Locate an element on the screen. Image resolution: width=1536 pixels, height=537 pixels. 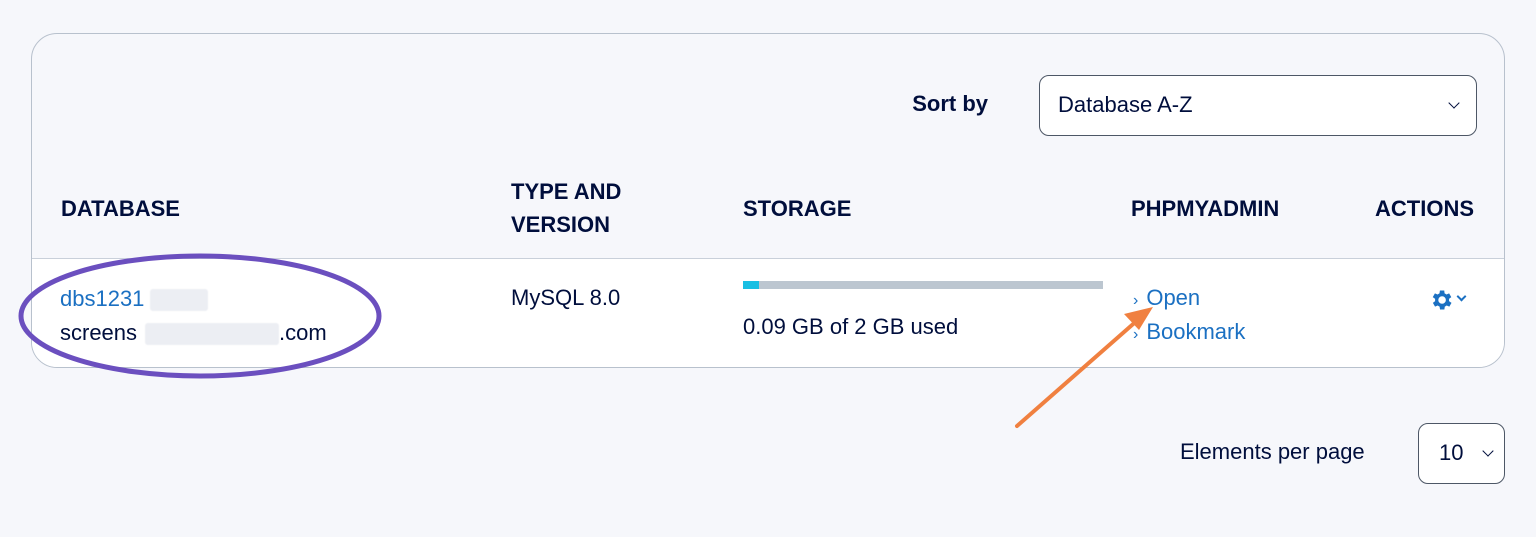
column-header-storage: STORAGE is located at coordinates (797, 208).